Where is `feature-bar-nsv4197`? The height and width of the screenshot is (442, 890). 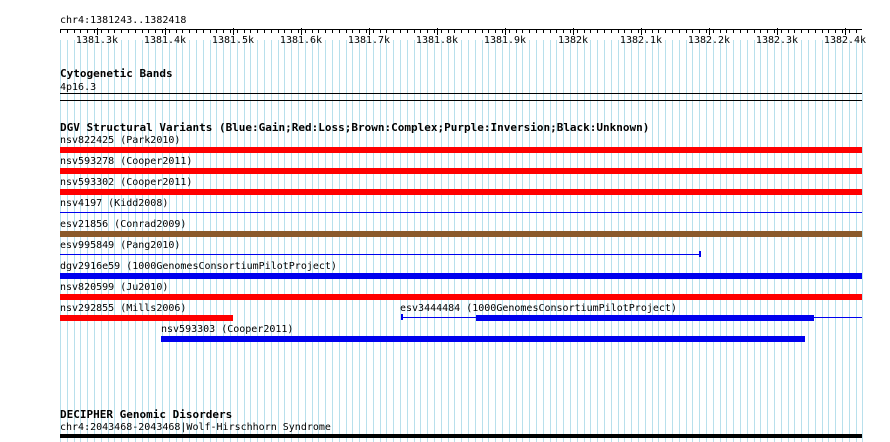 feature-bar-nsv4197 is located at coordinates (461, 212).